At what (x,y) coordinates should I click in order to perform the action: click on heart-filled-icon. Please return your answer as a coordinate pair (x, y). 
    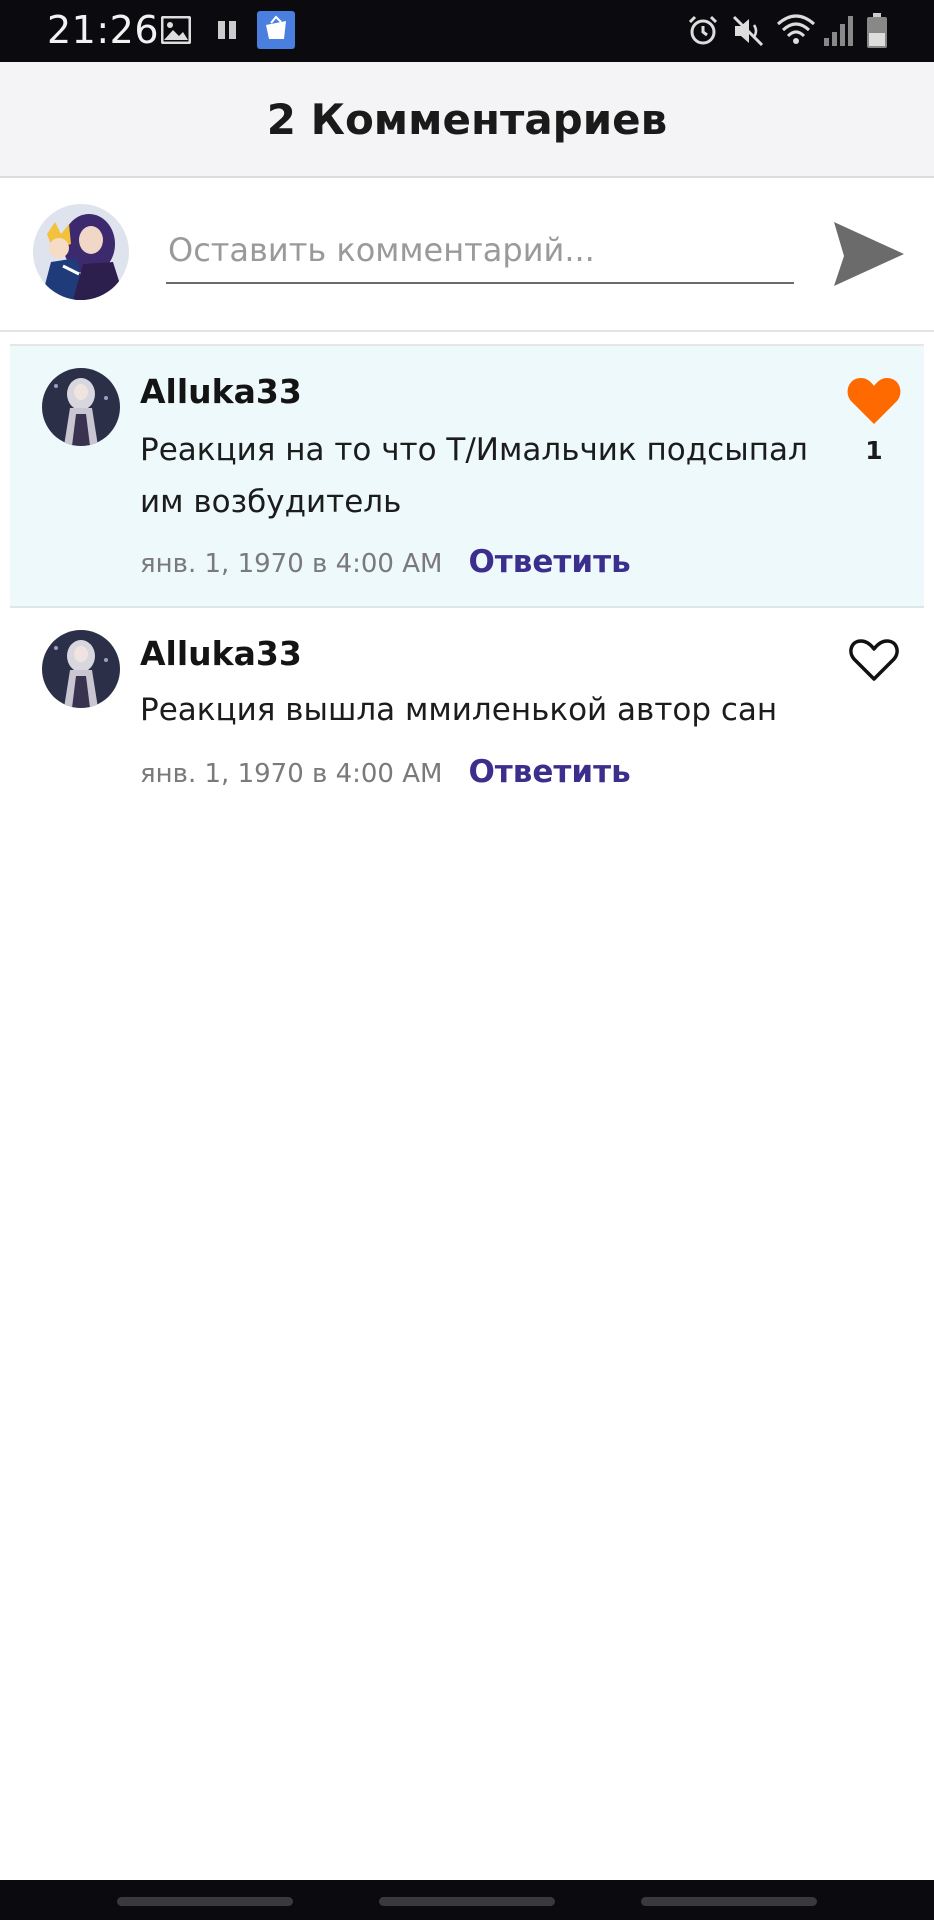
    Looking at the image, I should click on (874, 400).